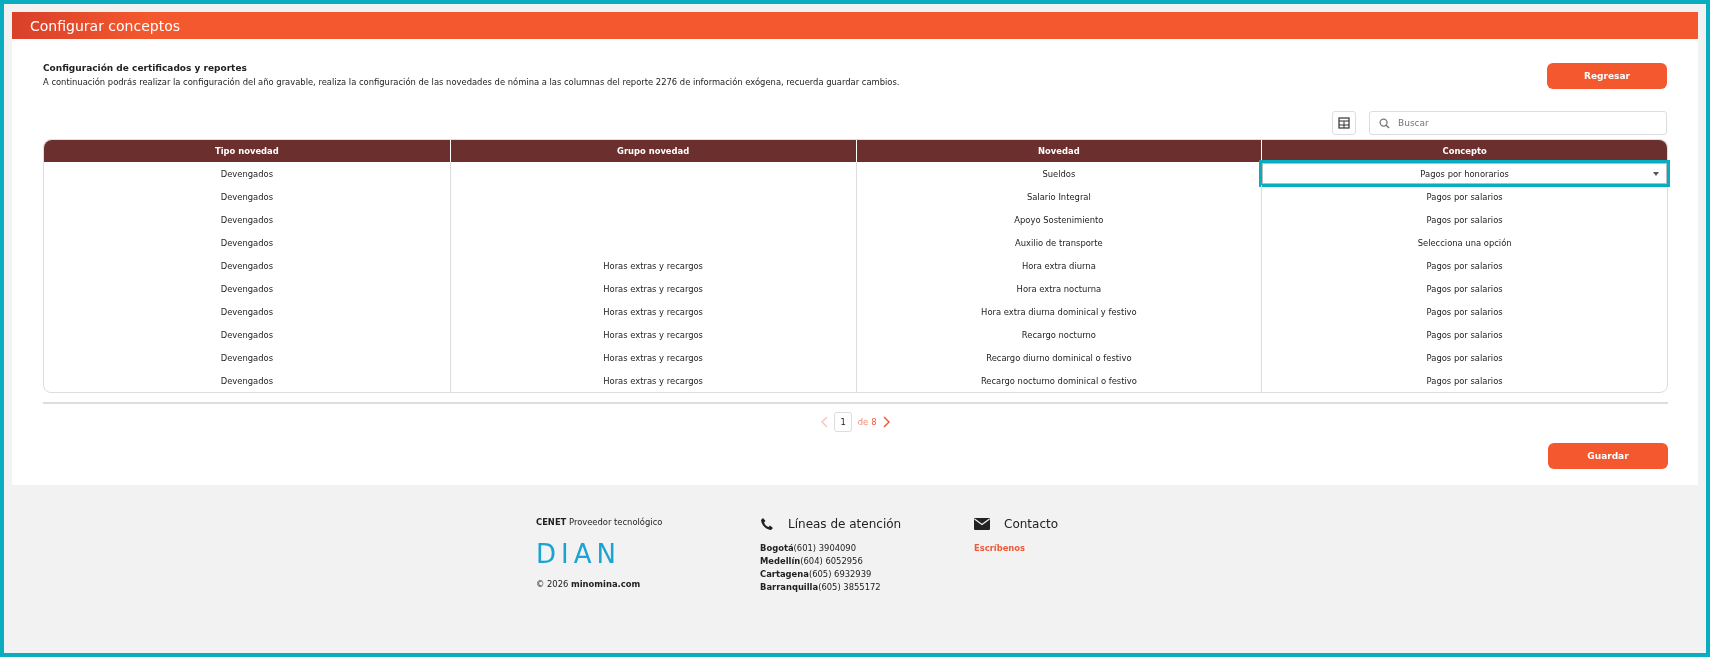  What do you see at coordinates (1464, 151) in the screenshot?
I see `column-header: Concepto` at bounding box center [1464, 151].